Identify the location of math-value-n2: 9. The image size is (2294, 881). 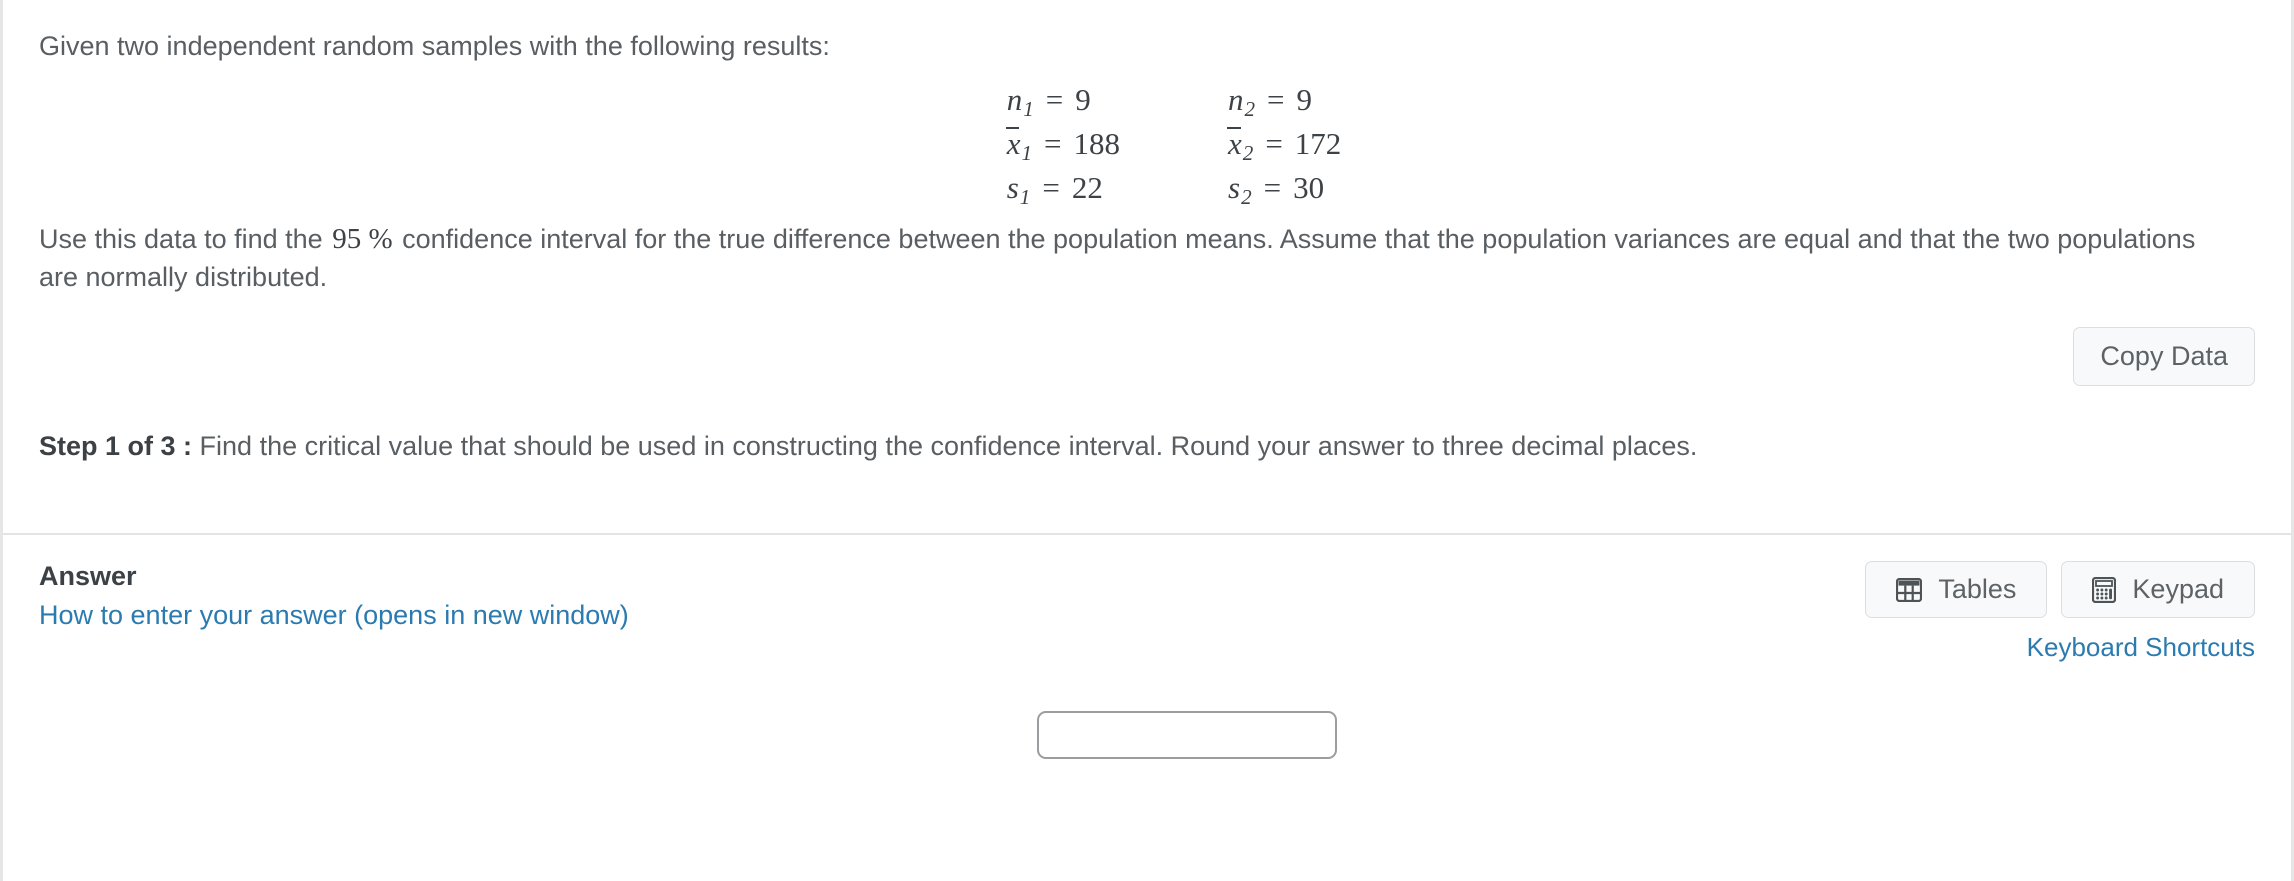
(1304, 100).